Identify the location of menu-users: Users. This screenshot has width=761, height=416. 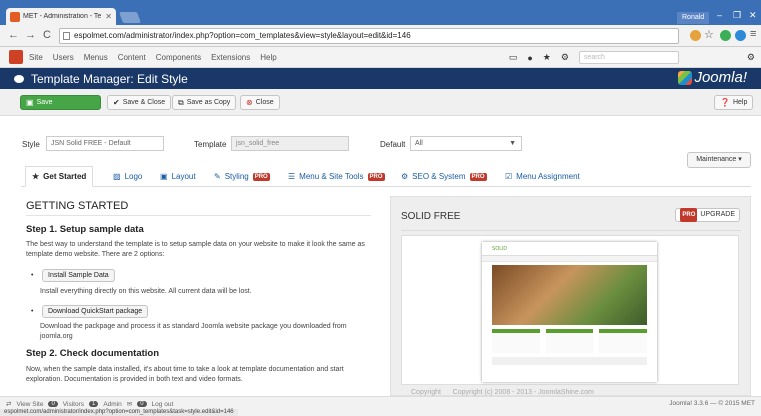
(63, 57).